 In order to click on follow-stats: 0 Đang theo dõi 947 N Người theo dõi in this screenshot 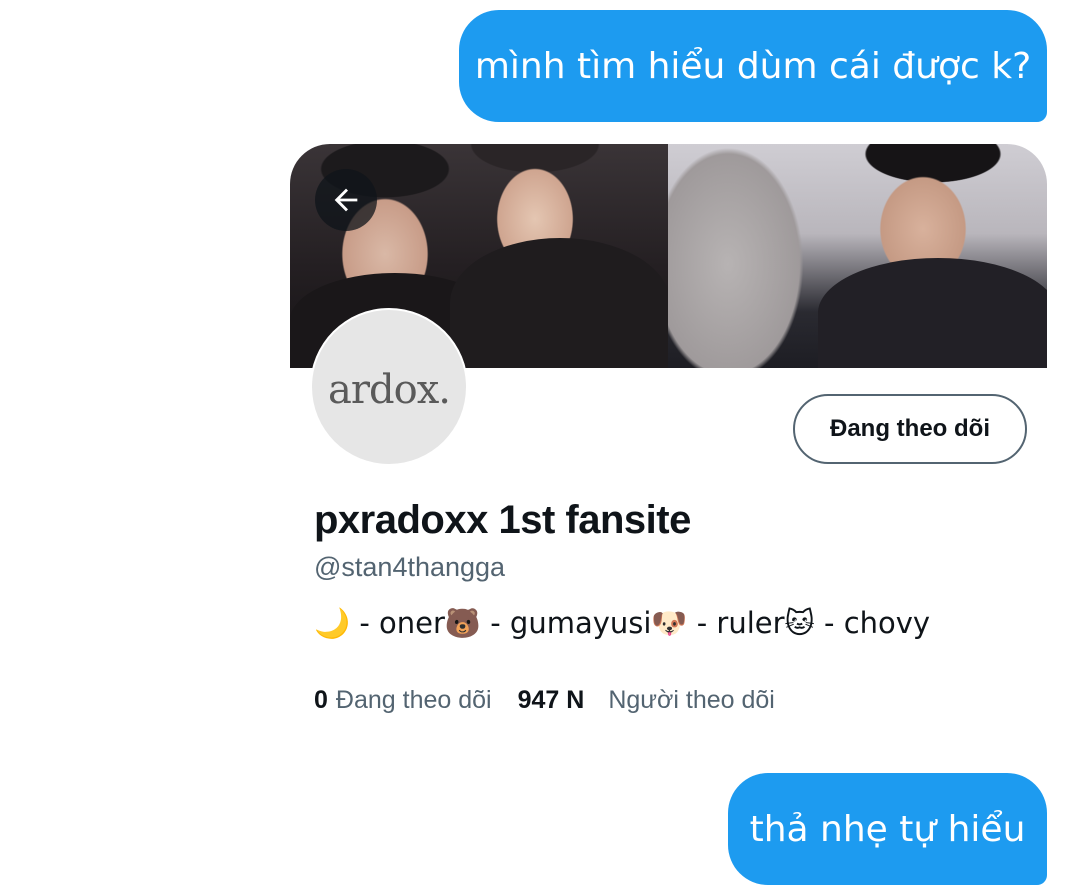, I will do `click(544, 700)`.